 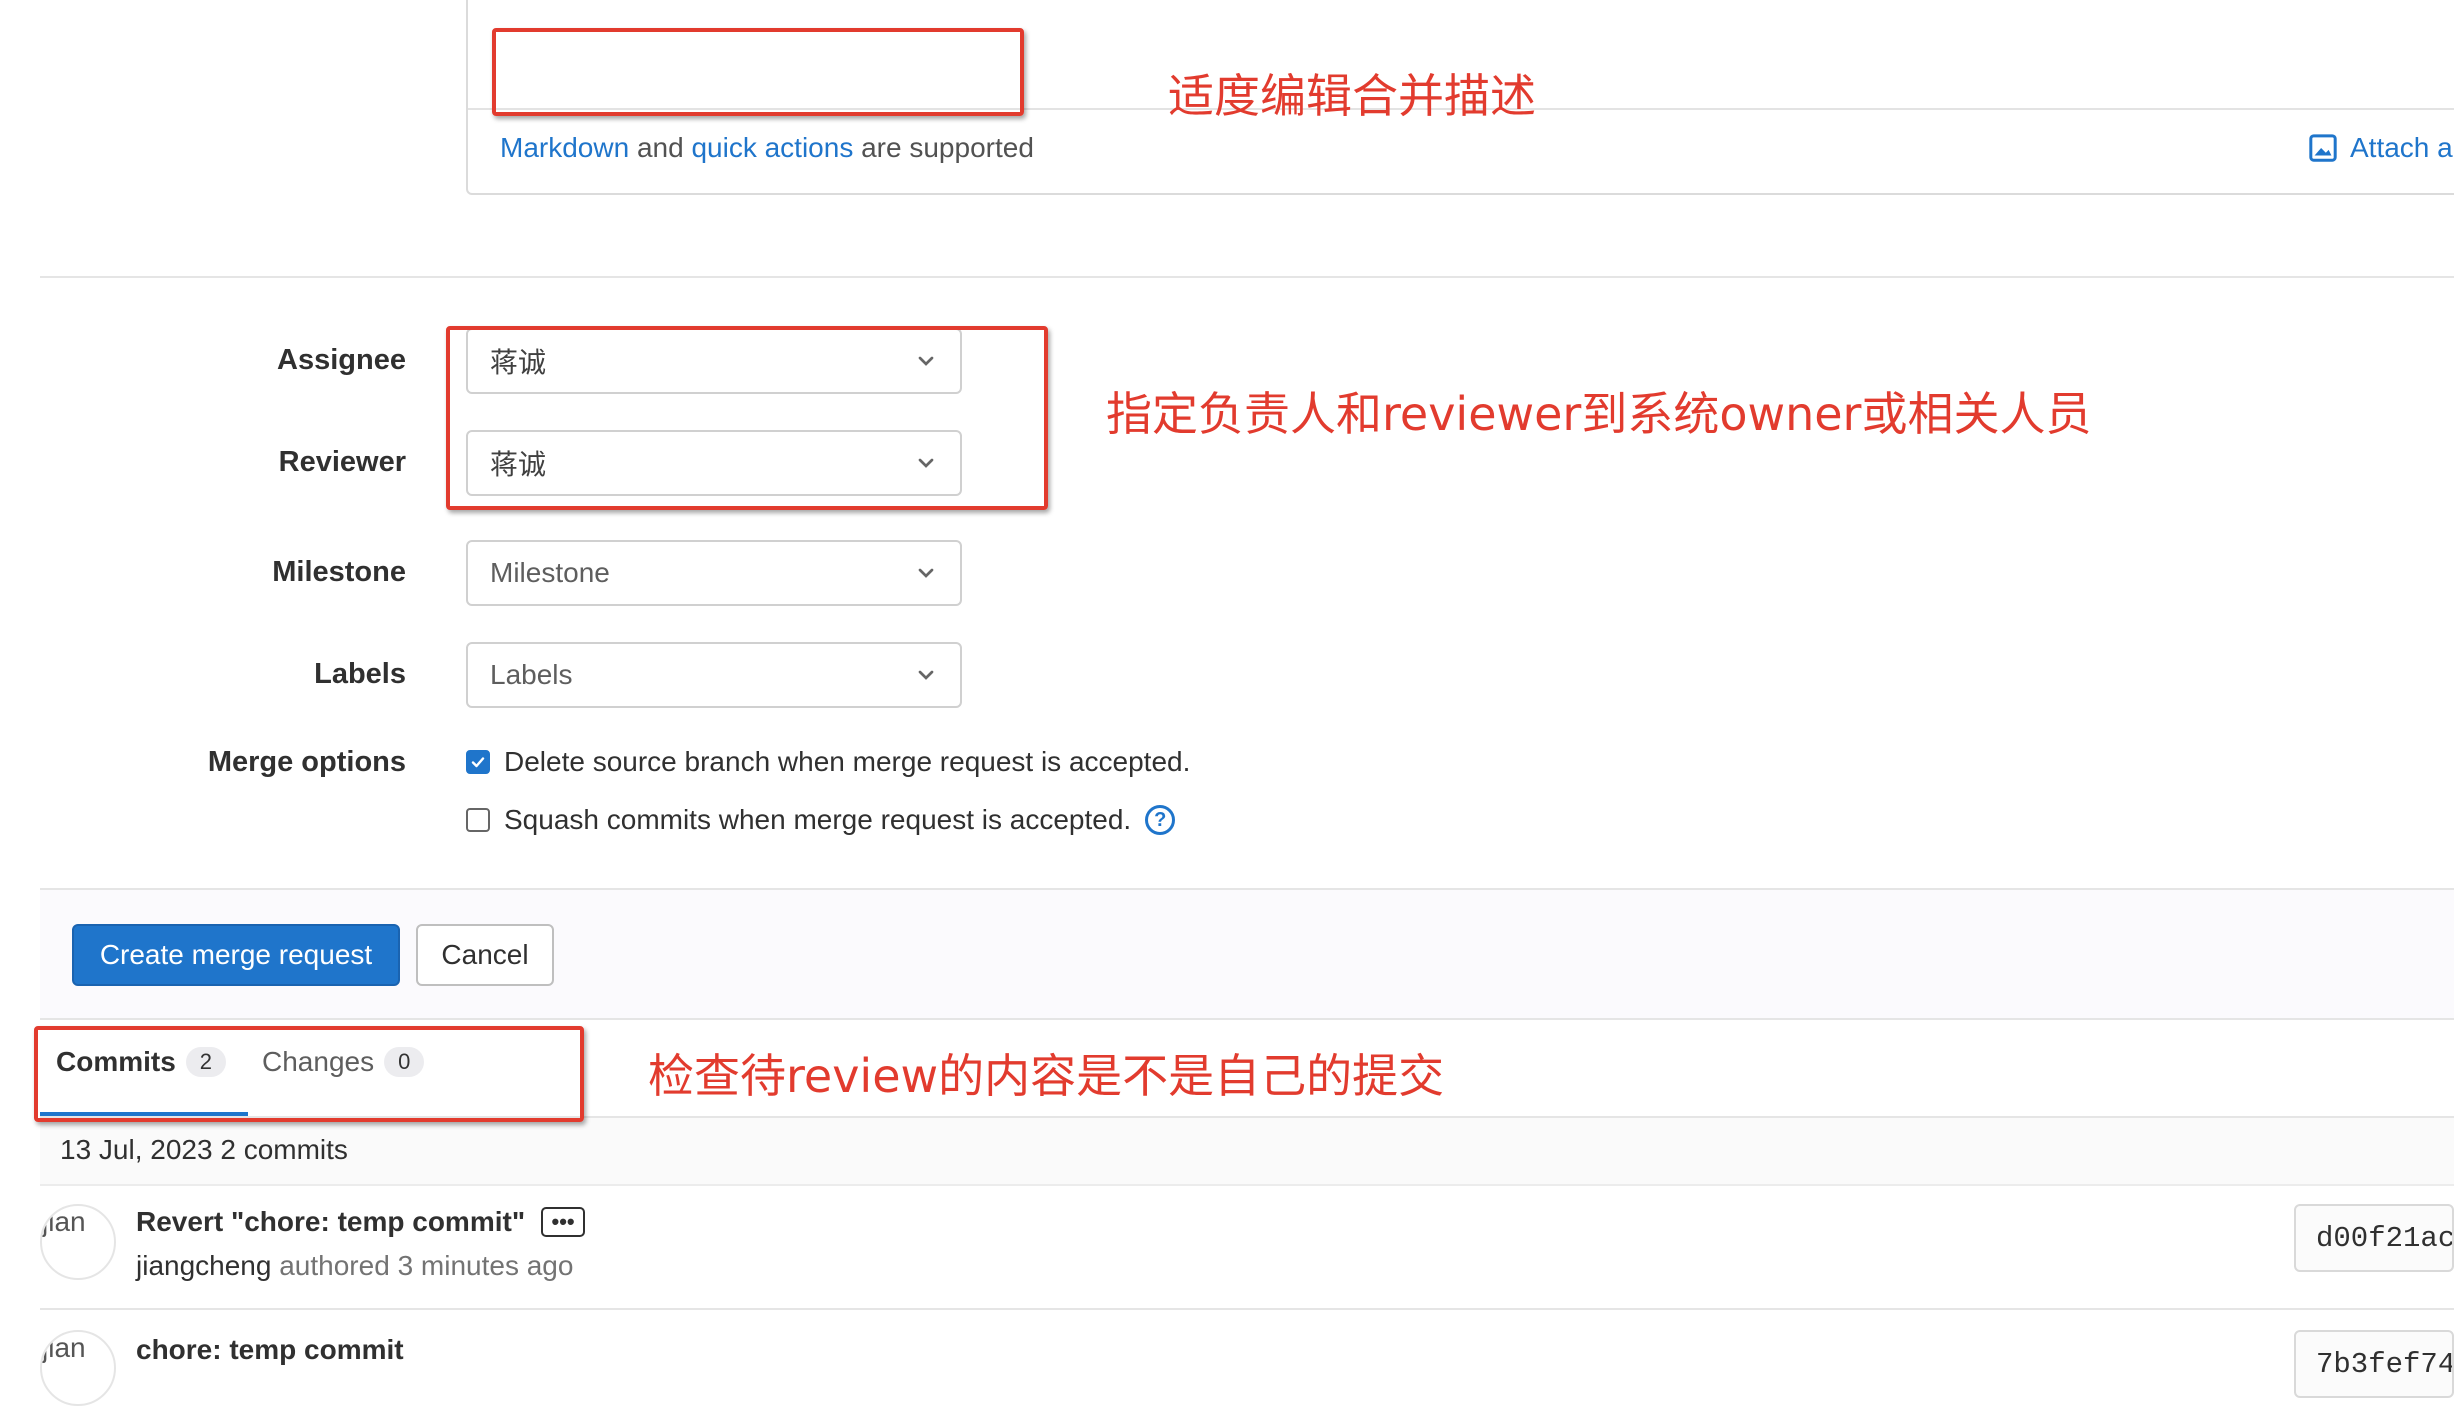 I want to click on milestone-placeholder: Milestone, so click(x=550, y=572).